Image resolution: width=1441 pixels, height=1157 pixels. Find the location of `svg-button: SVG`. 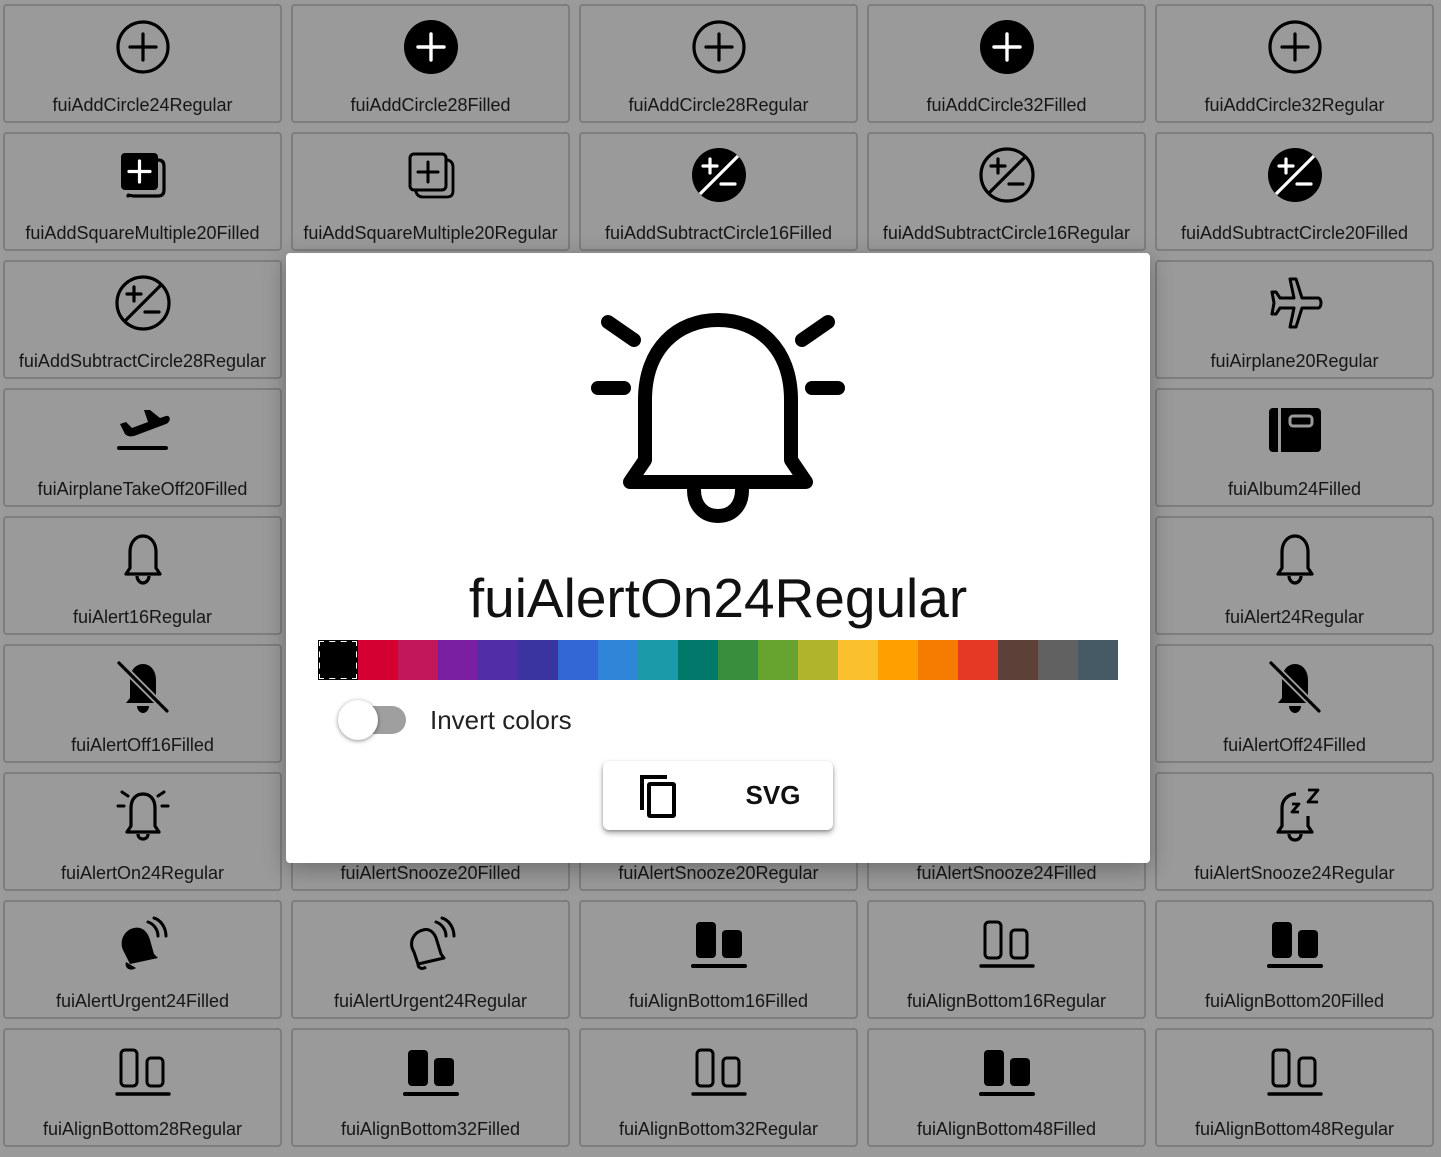

svg-button: SVG is located at coordinates (773, 795).